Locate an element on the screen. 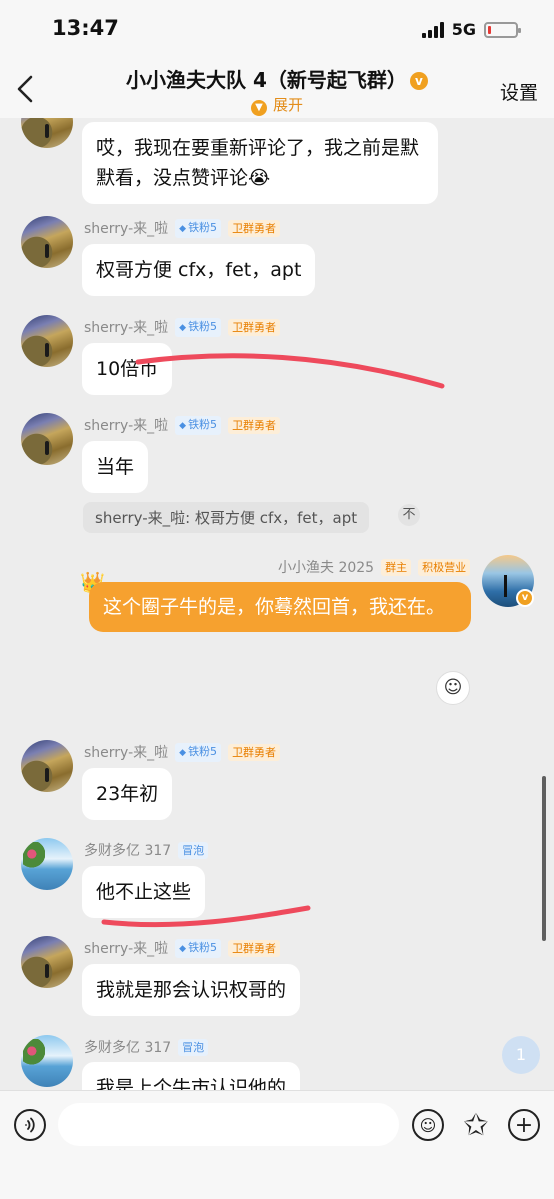 The width and height of the screenshot is (554, 1199). plus-icon: + is located at coordinates (524, 1125).